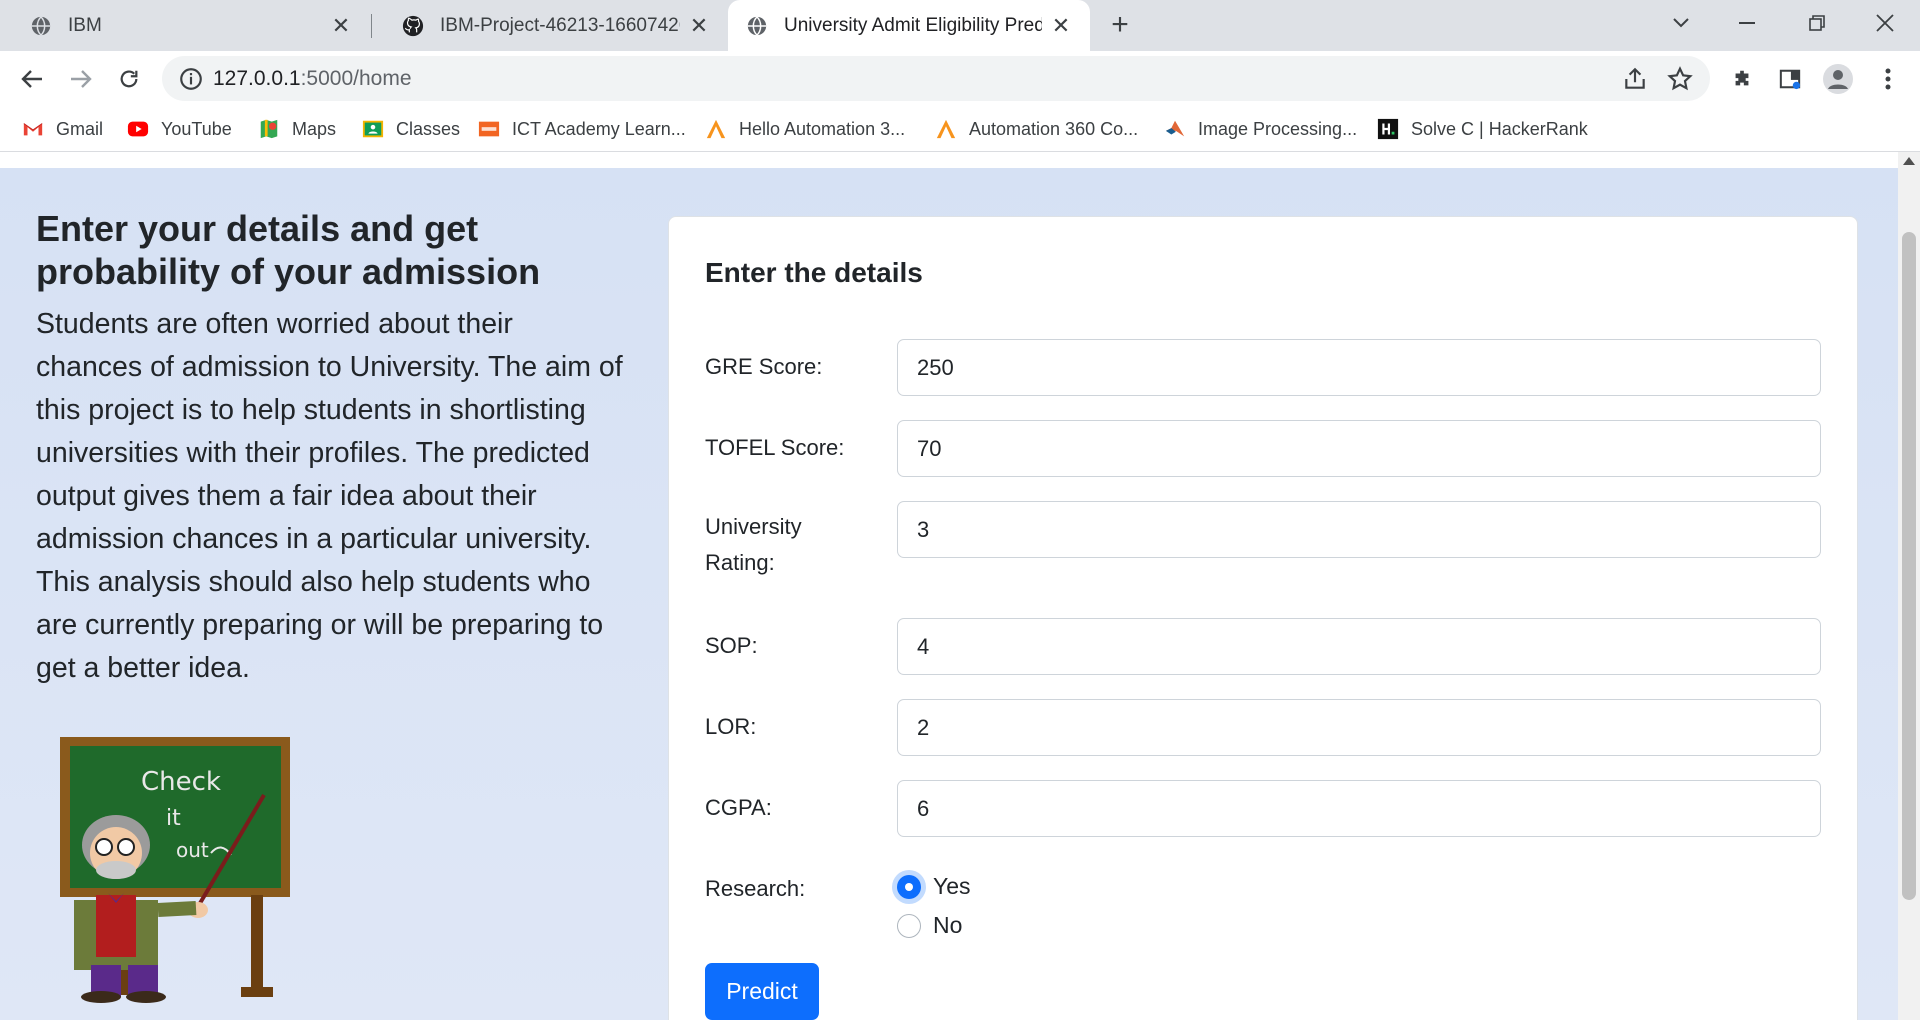 Image resolution: width=1920 pixels, height=1020 pixels. What do you see at coordinates (1359, 727) in the screenshot?
I see `lor-input` at bounding box center [1359, 727].